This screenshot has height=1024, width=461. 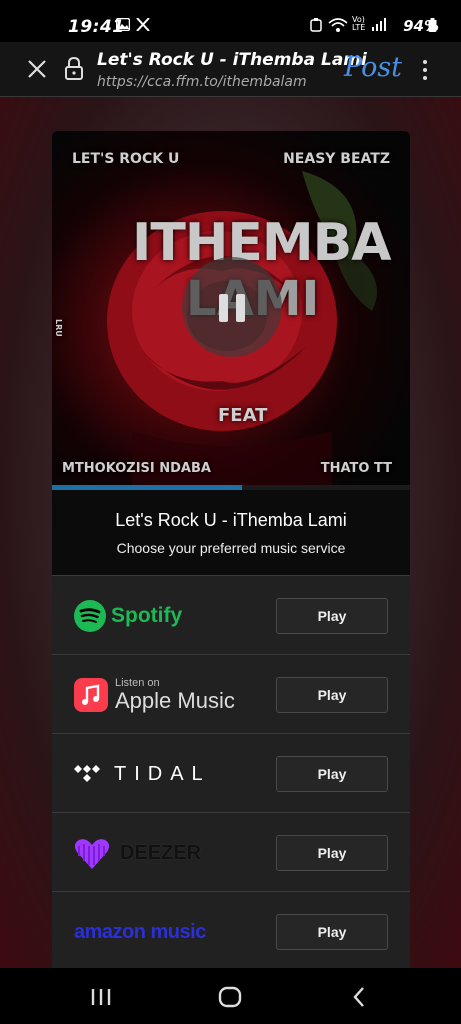 What do you see at coordinates (232, 60) in the screenshot?
I see `page-title: Let's Rock U - iThemba Lami` at bounding box center [232, 60].